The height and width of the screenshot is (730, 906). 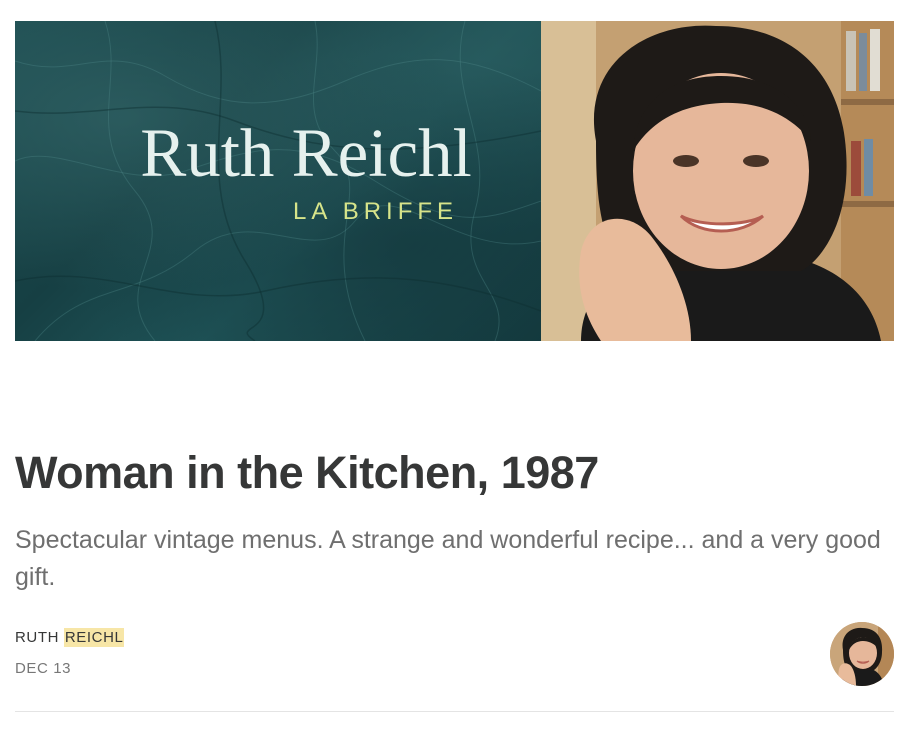 I want to click on post-date: DEC 13, so click(x=43, y=668).